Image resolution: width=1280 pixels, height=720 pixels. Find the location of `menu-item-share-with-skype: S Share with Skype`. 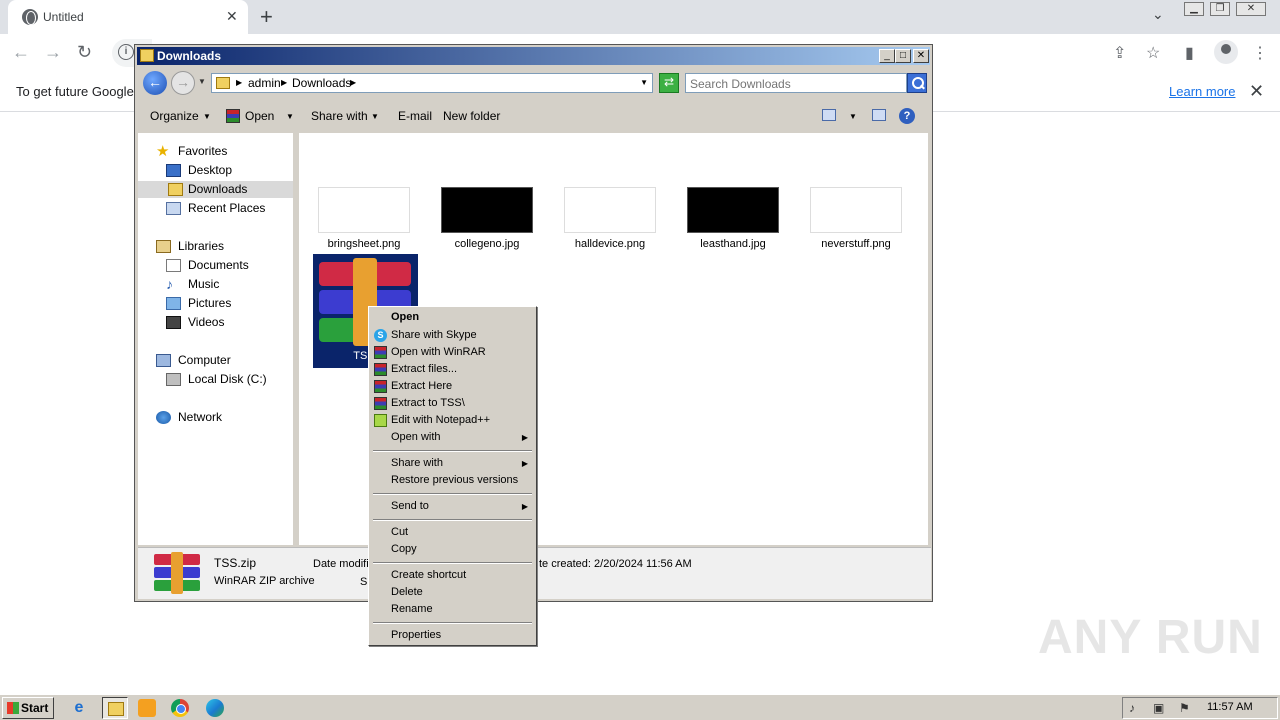

menu-item-share-with-skype: S Share with Skype is located at coordinates (452, 335).